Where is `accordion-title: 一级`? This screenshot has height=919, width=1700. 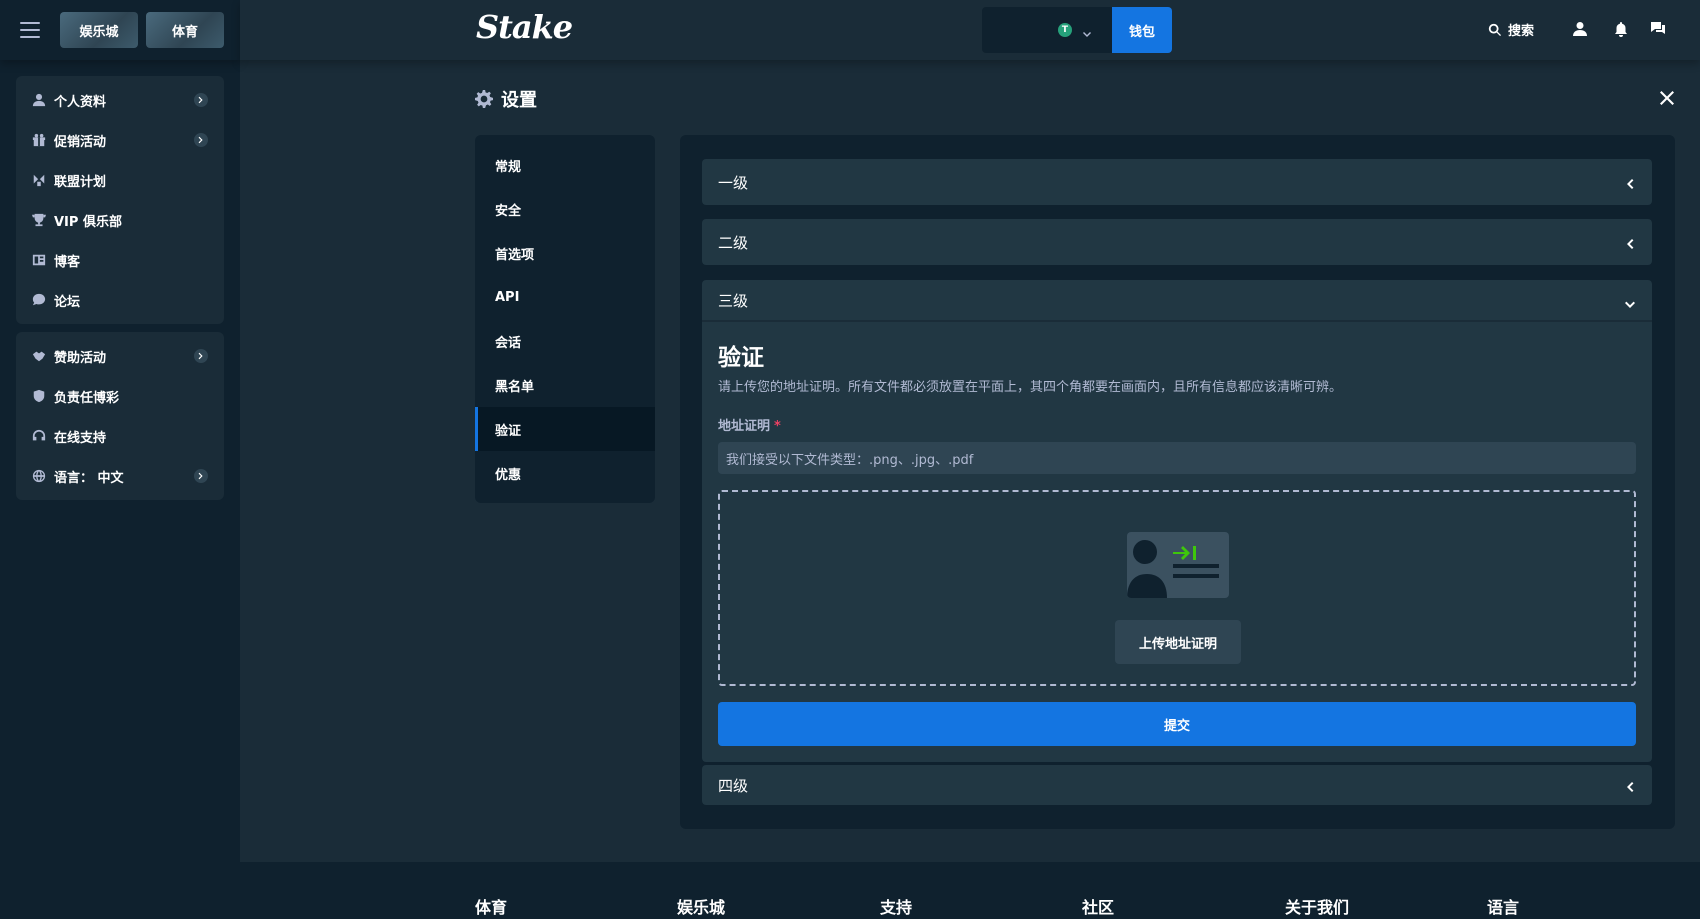 accordion-title: 一级 is located at coordinates (733, 182).